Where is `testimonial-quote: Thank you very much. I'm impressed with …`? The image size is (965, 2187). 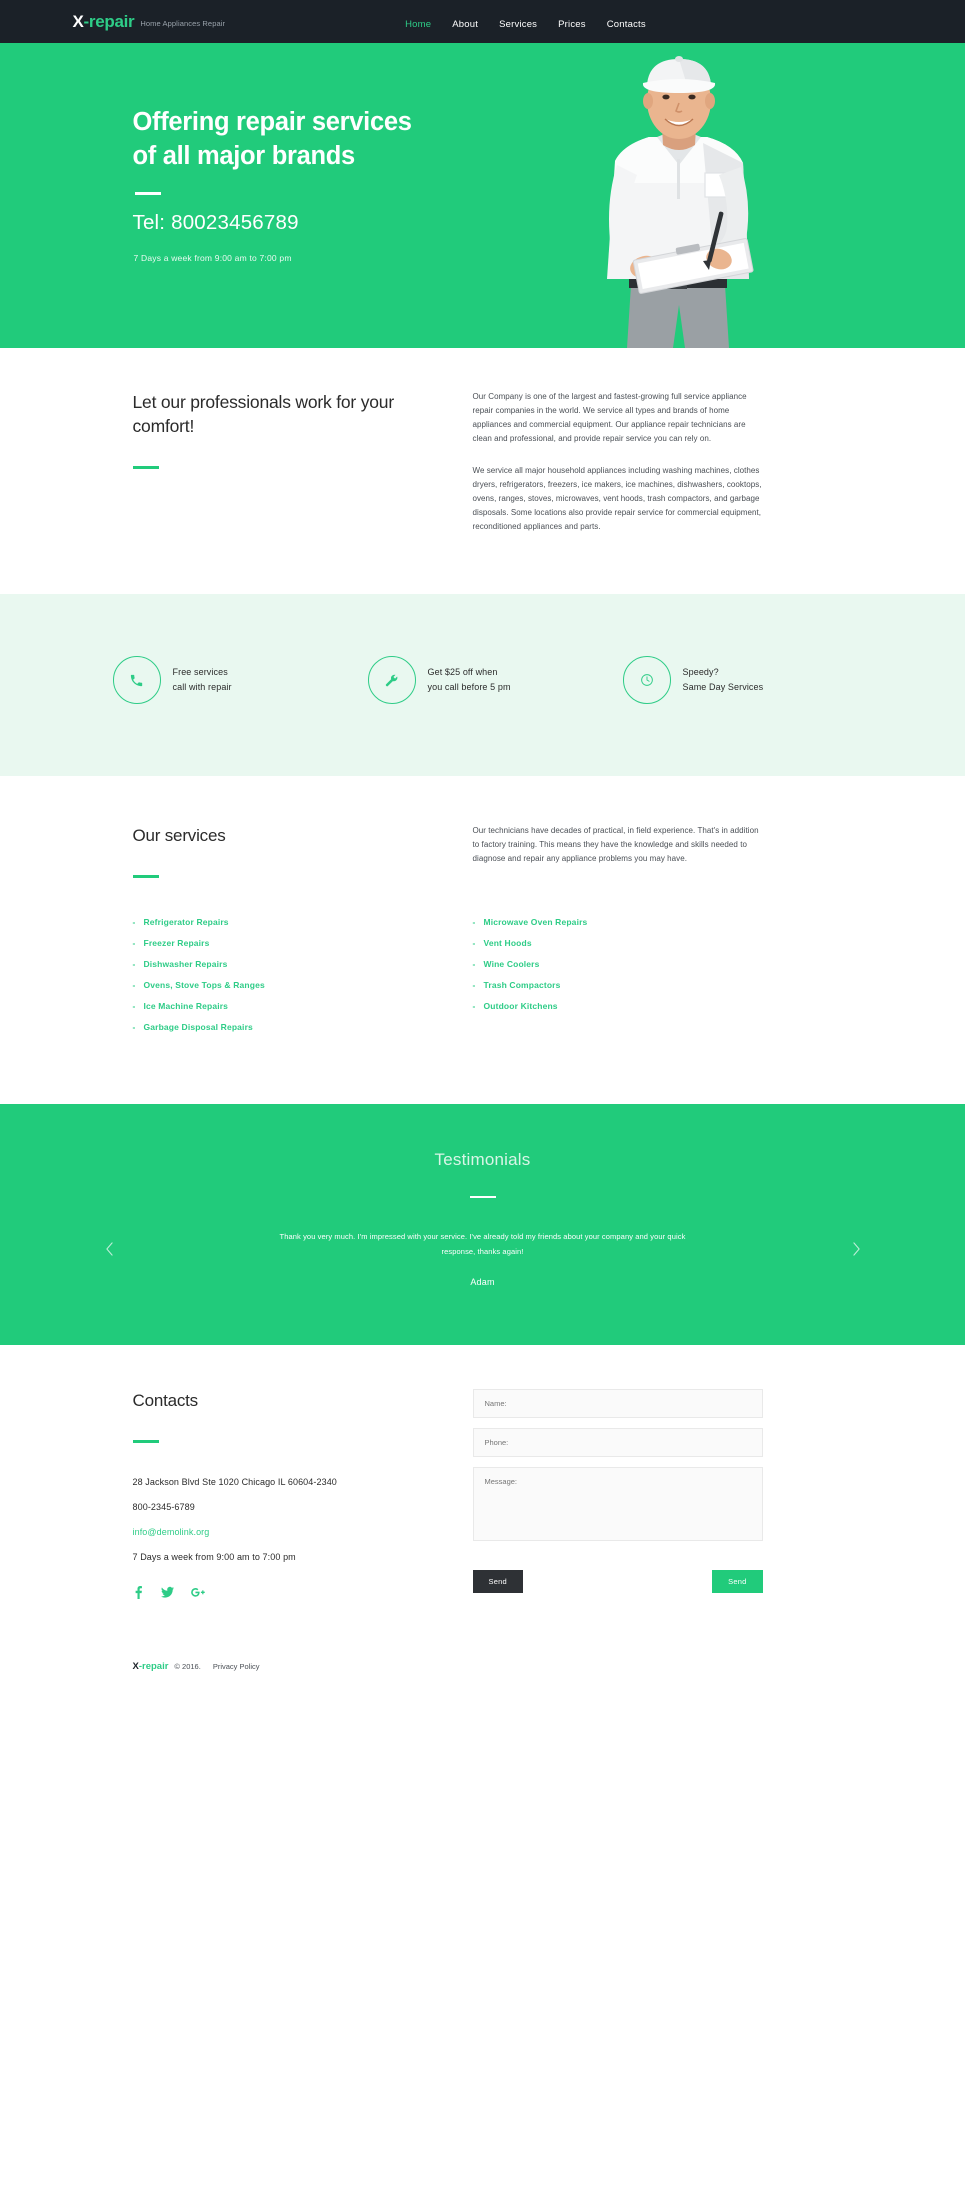
testimonial-quote: Thank you very much. I'm impressed with … is located at coordinates (482, 1244).